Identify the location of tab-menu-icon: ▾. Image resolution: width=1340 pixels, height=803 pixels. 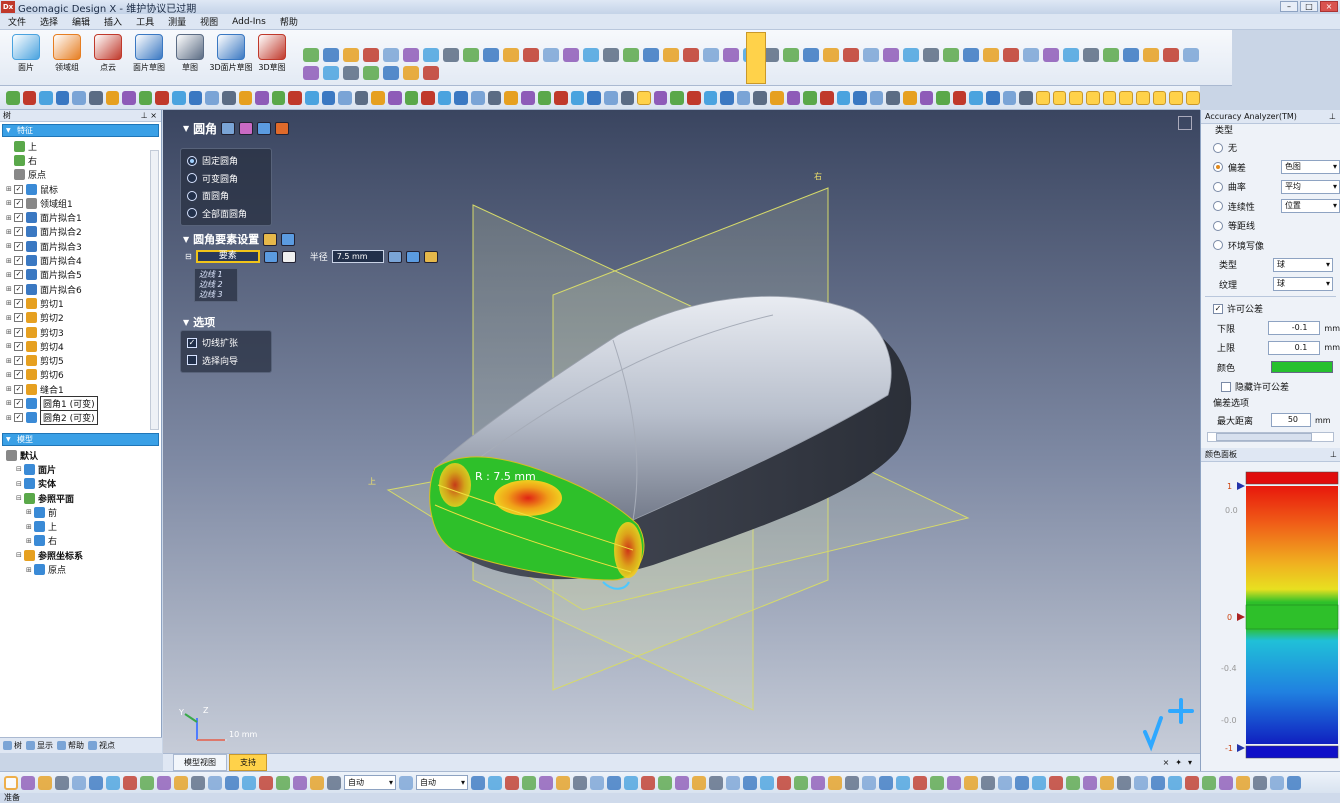
(1190, 762).